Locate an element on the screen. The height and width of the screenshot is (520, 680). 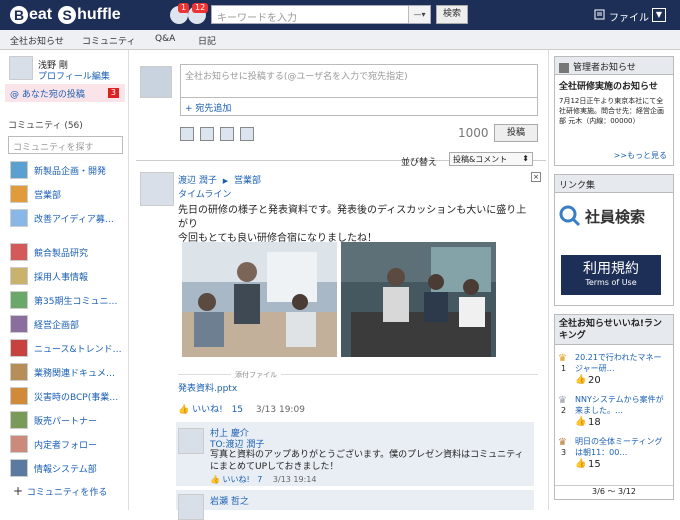
community-search-input: コミュニティを探す is located at coordinates (65, 145).